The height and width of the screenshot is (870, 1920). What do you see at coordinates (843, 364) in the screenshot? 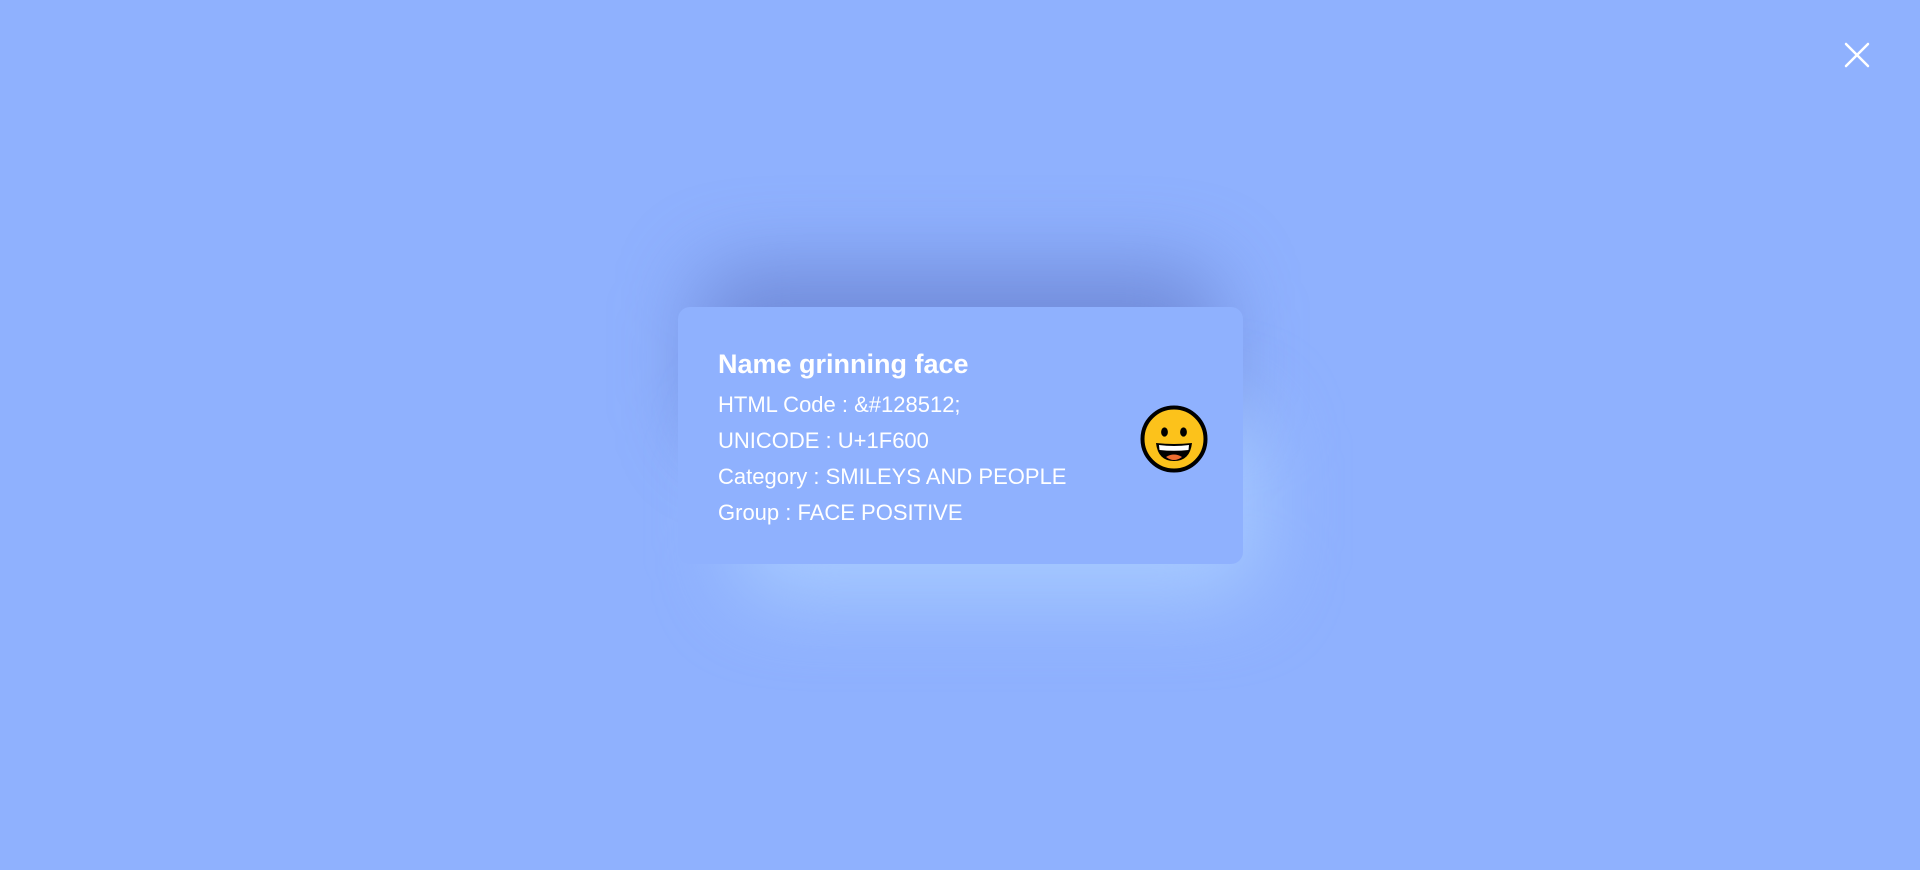
I see `emoji-name: Name grinning face` at bounding box center [843, 364].